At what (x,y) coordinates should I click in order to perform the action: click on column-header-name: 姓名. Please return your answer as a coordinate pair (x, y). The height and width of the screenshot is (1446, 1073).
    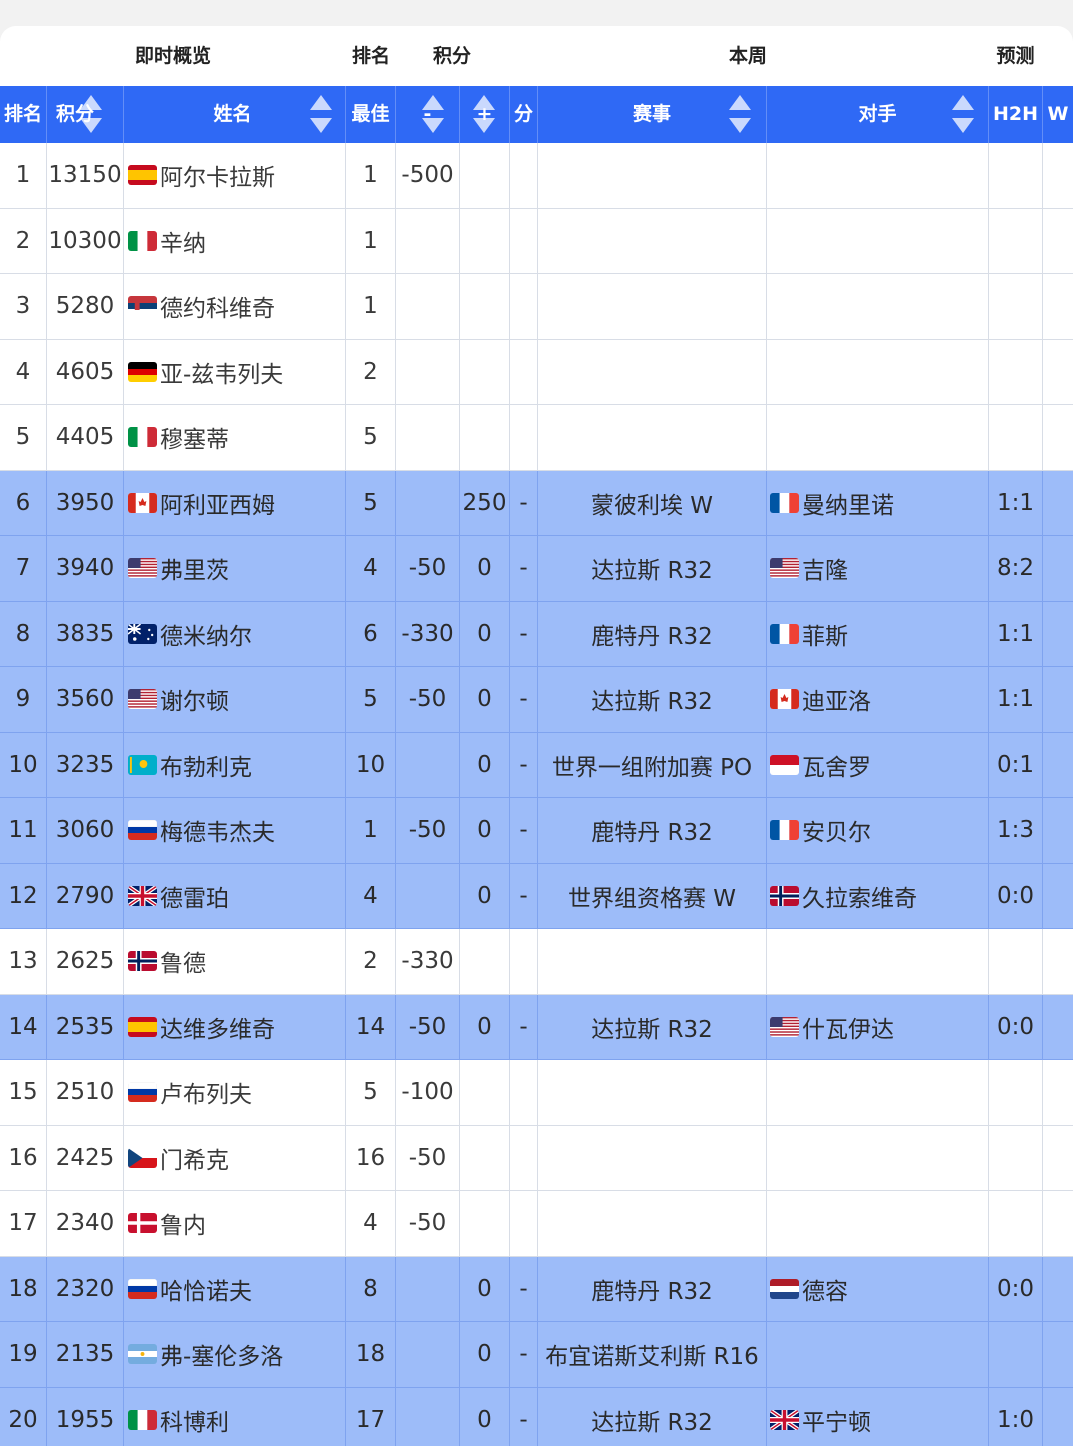
    Looking at the image, I should click on (235, 114).